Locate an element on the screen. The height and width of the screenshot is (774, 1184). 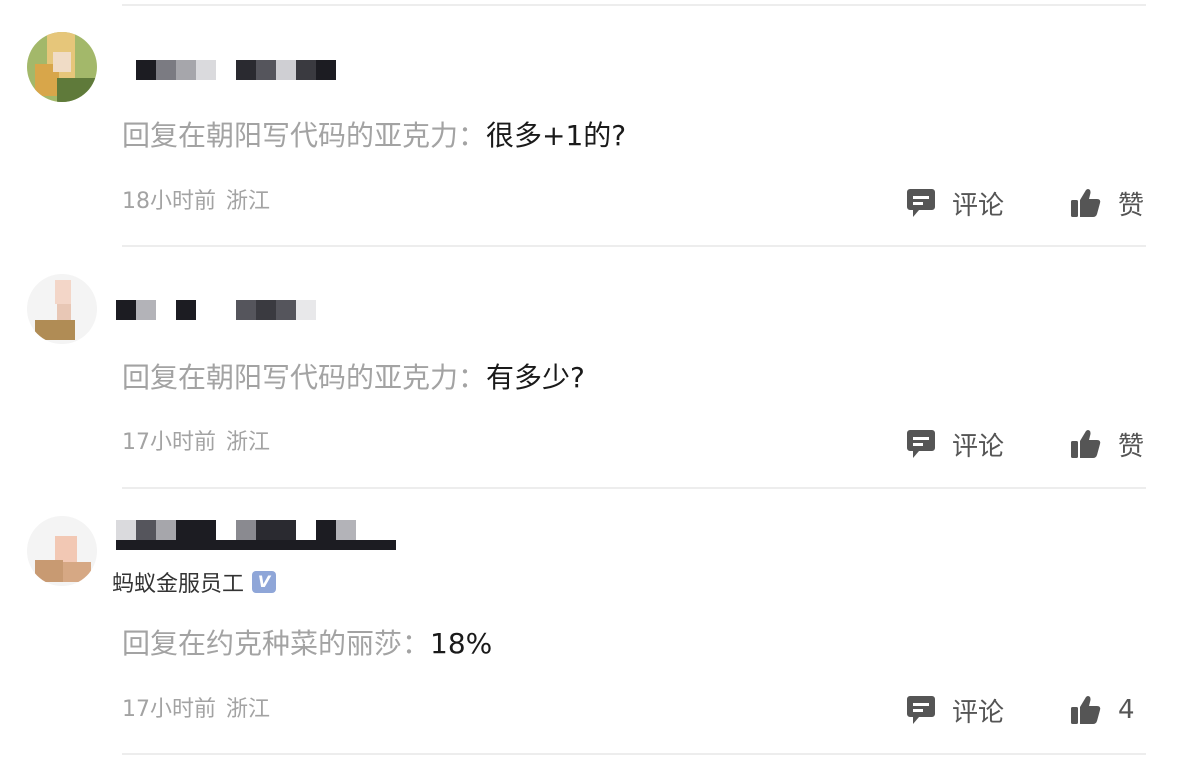
reply-text: 回复在朝阳写代码的亚克力：很多+1的? is located at coordinates (374, 136).